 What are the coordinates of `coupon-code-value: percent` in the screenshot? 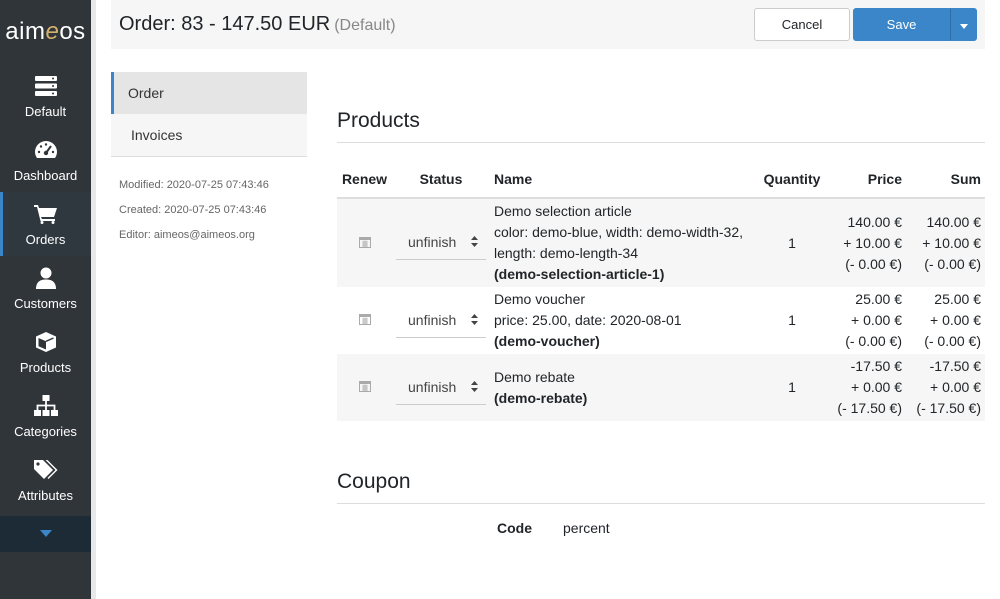 It's located at (586, 528).